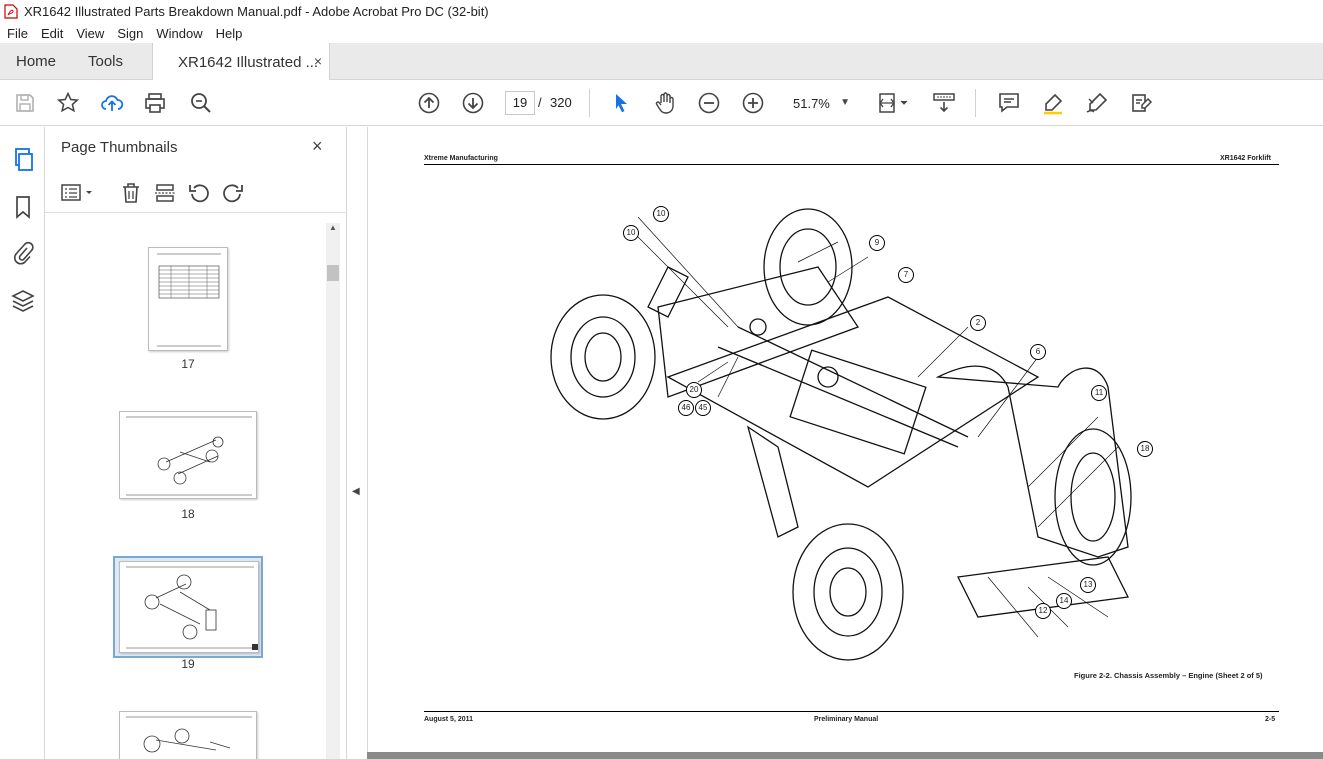  I want to click on rotate-counterclockwise-icon, so click(199, 193).